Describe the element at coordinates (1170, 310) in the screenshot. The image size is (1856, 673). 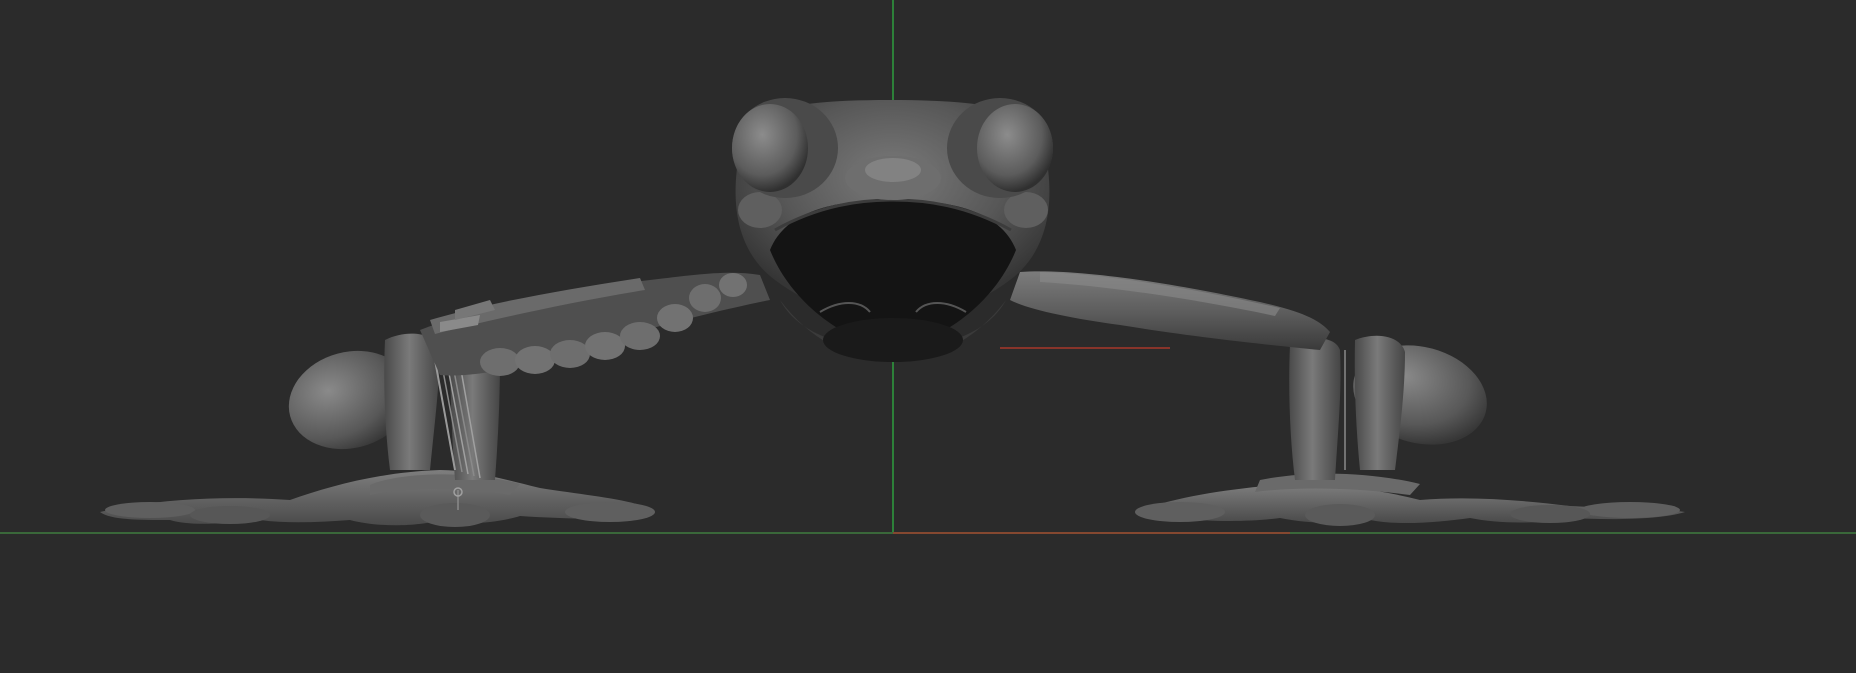
I see `right-arm` at that location.